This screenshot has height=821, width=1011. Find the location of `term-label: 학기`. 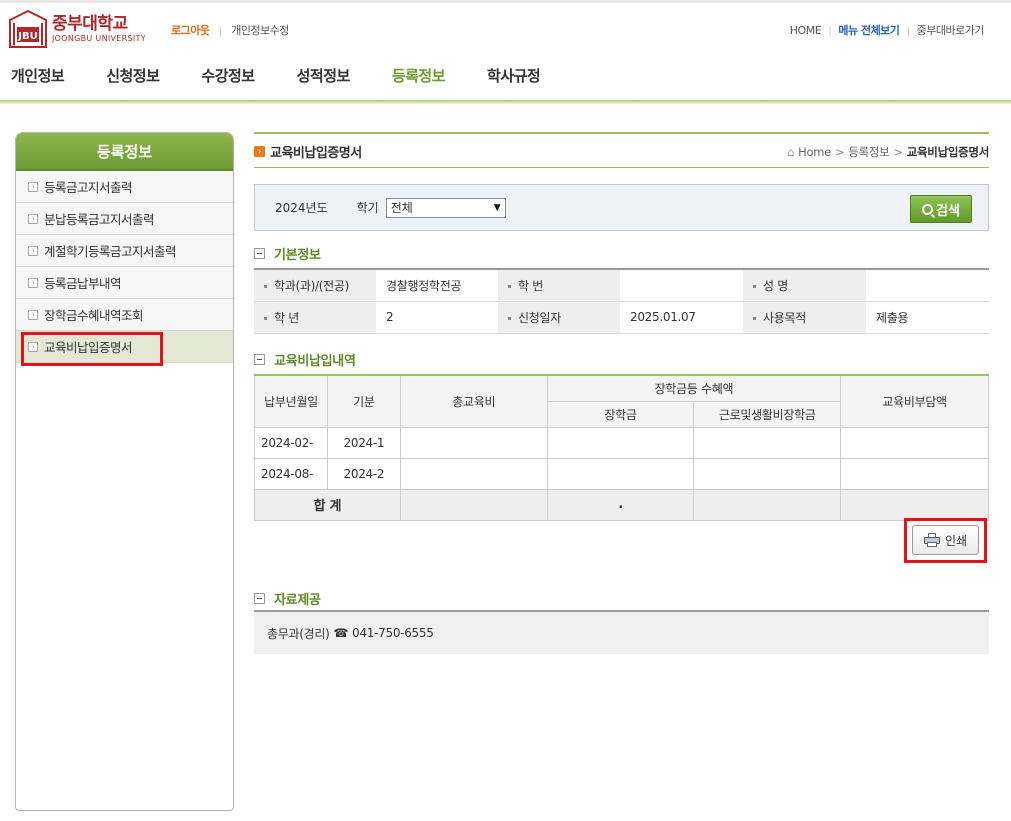

term-label: 학기 is located at coordinates (367, 208).